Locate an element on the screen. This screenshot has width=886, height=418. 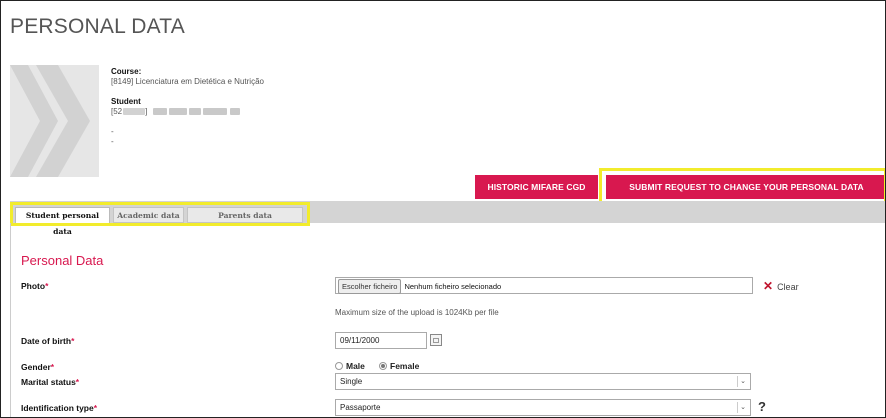
historic-mifare-button: HISTORIC MIFARE CGD is located at coordinates (536, 187).